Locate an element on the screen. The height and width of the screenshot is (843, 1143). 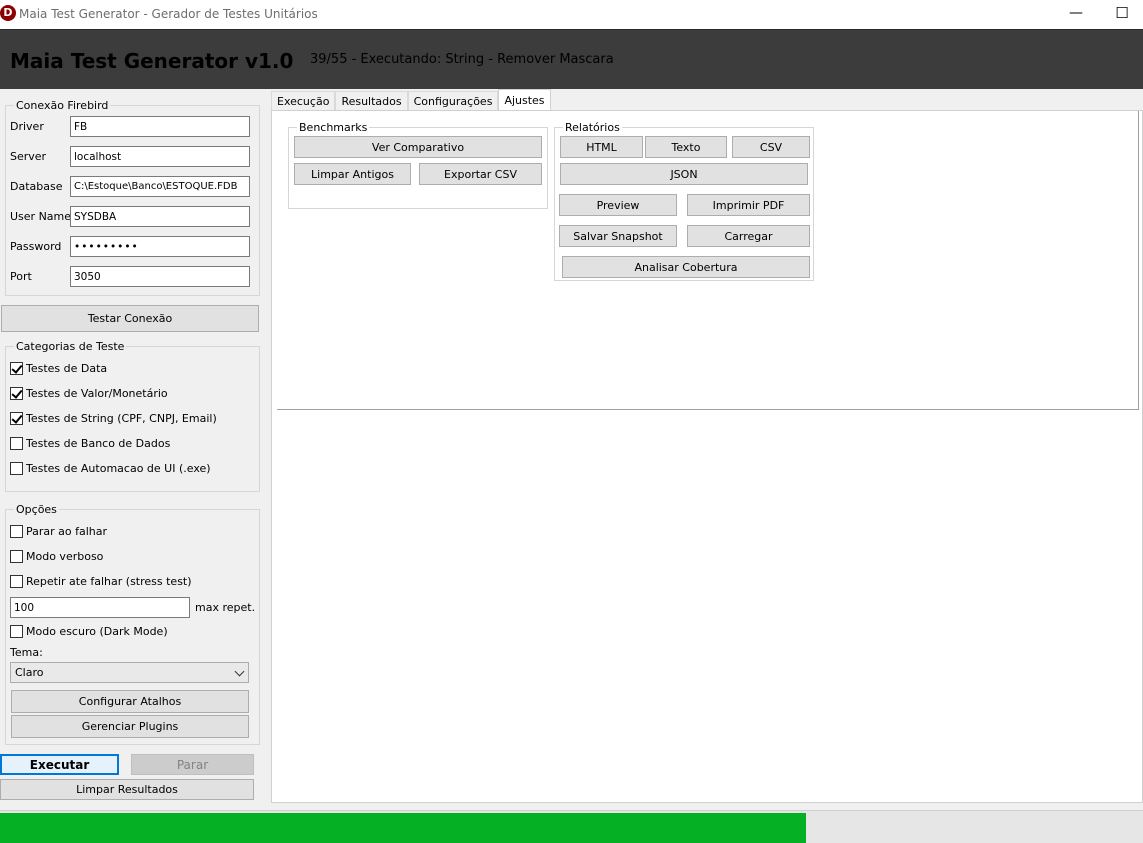
view-comparison-button: Ver Comparativo is located at coordinates (418, 147).